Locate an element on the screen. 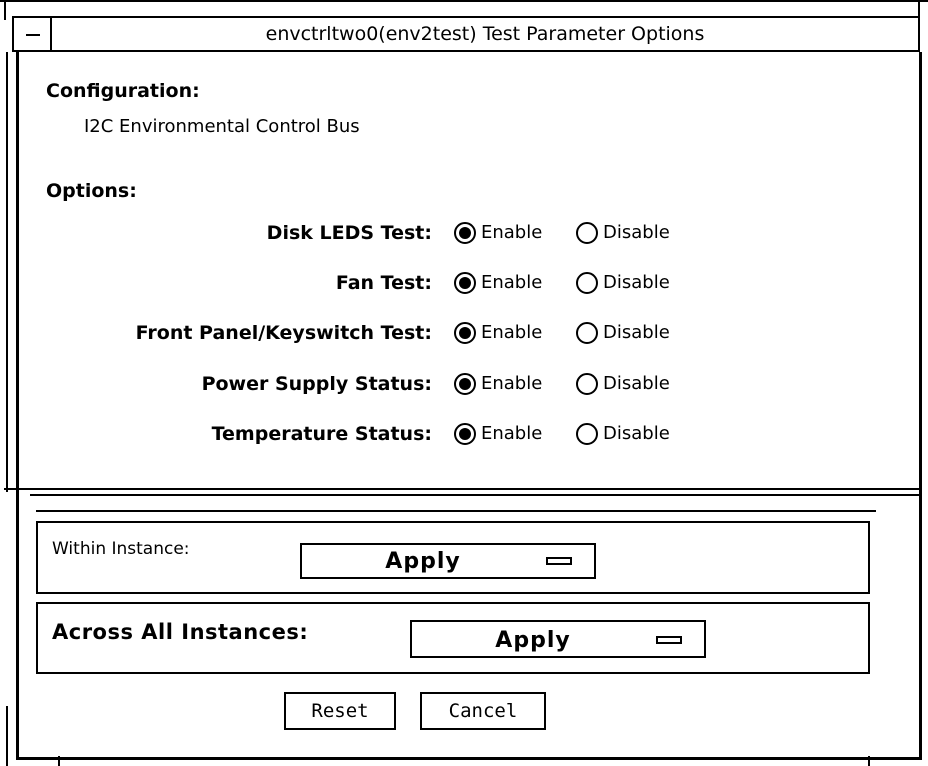 The width and height of the screenshot is (928, 766). option-label: Temperature Status: is located at coordinates (321, 434).